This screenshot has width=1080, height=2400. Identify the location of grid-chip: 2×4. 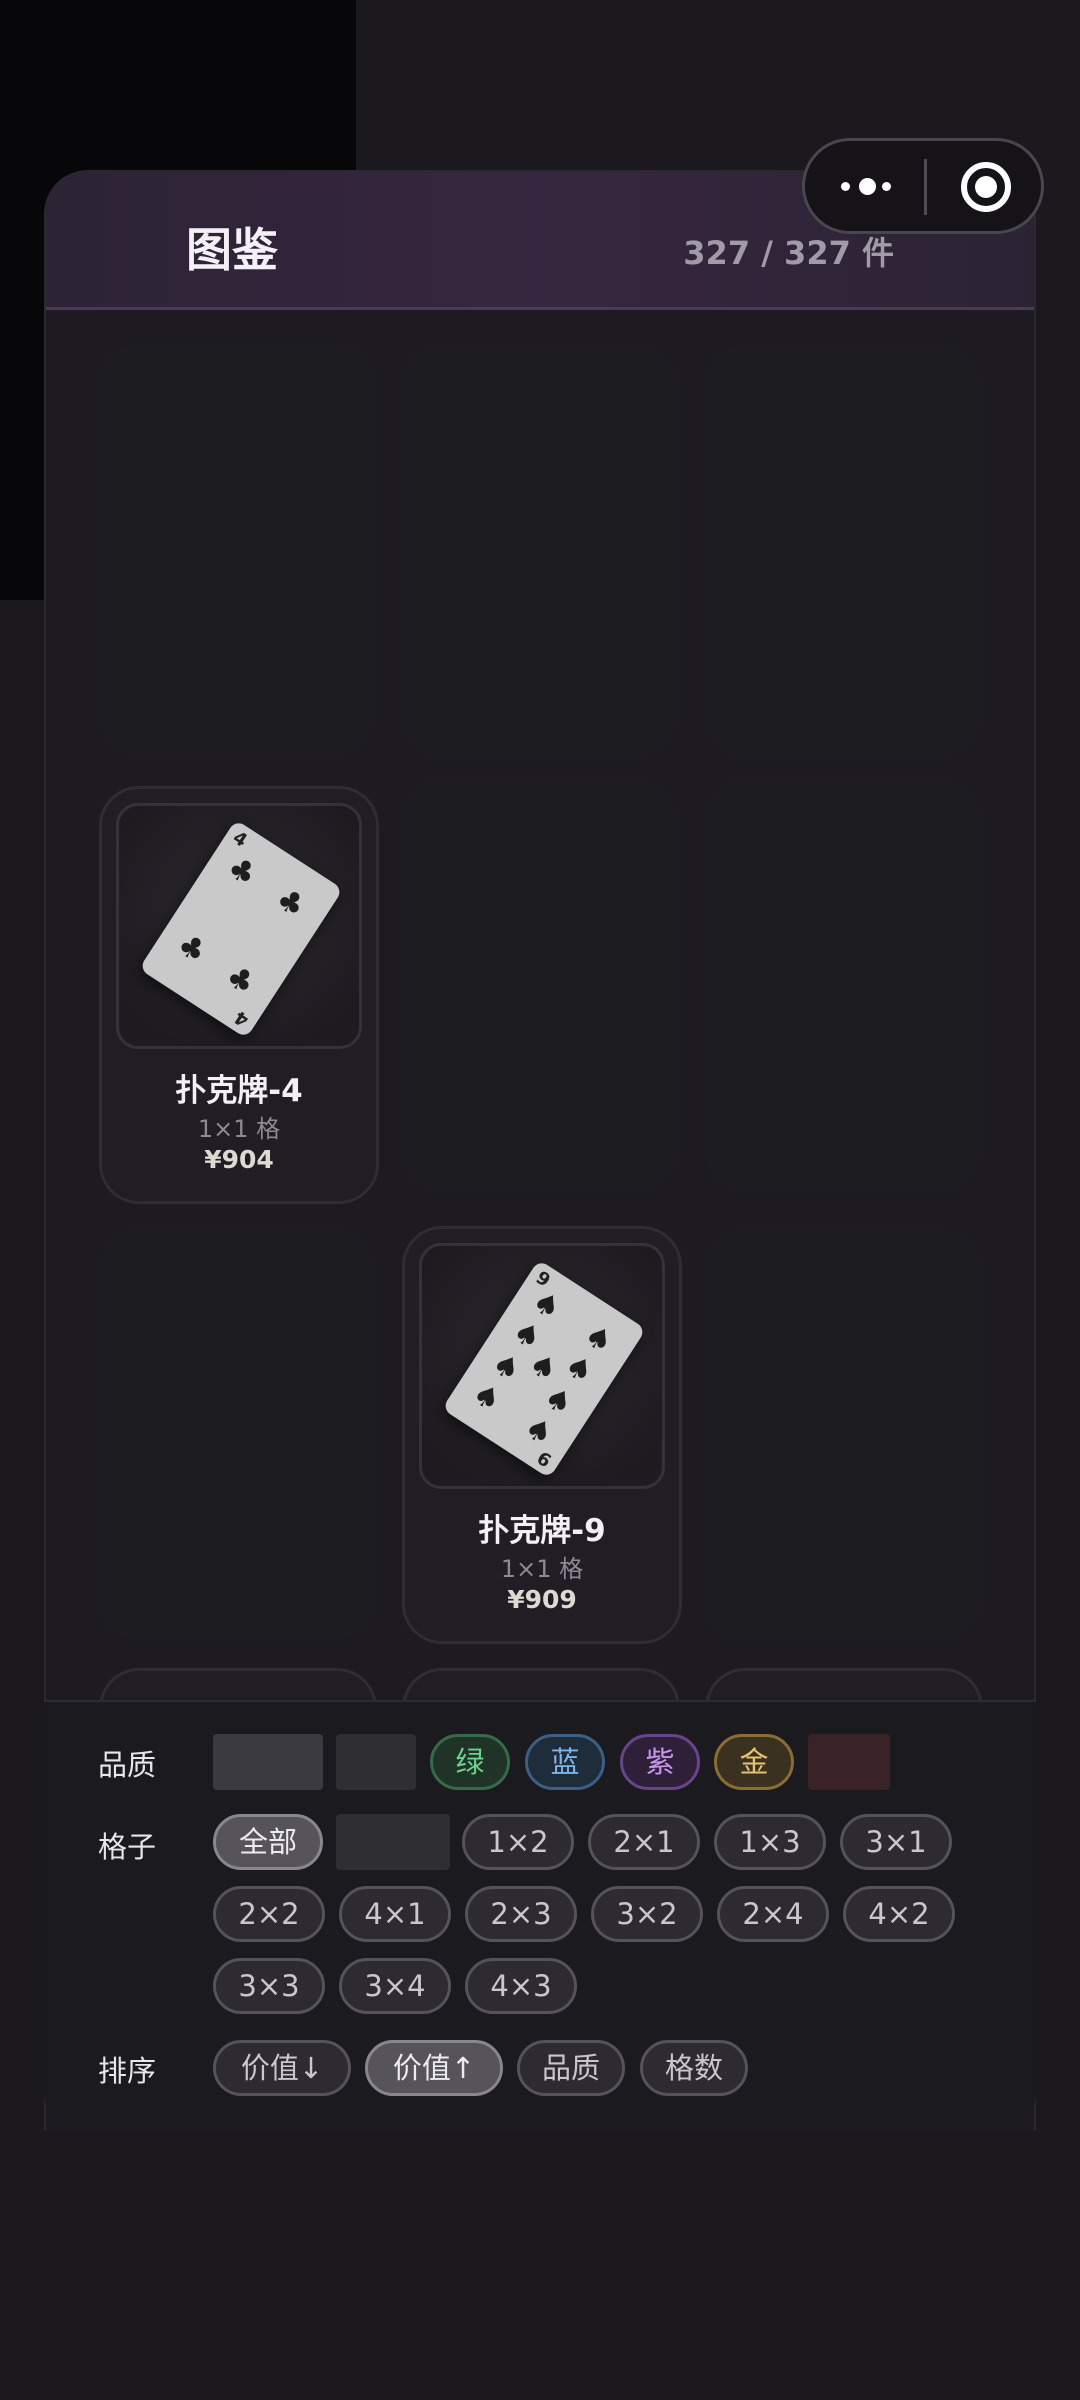
(773, 1914).